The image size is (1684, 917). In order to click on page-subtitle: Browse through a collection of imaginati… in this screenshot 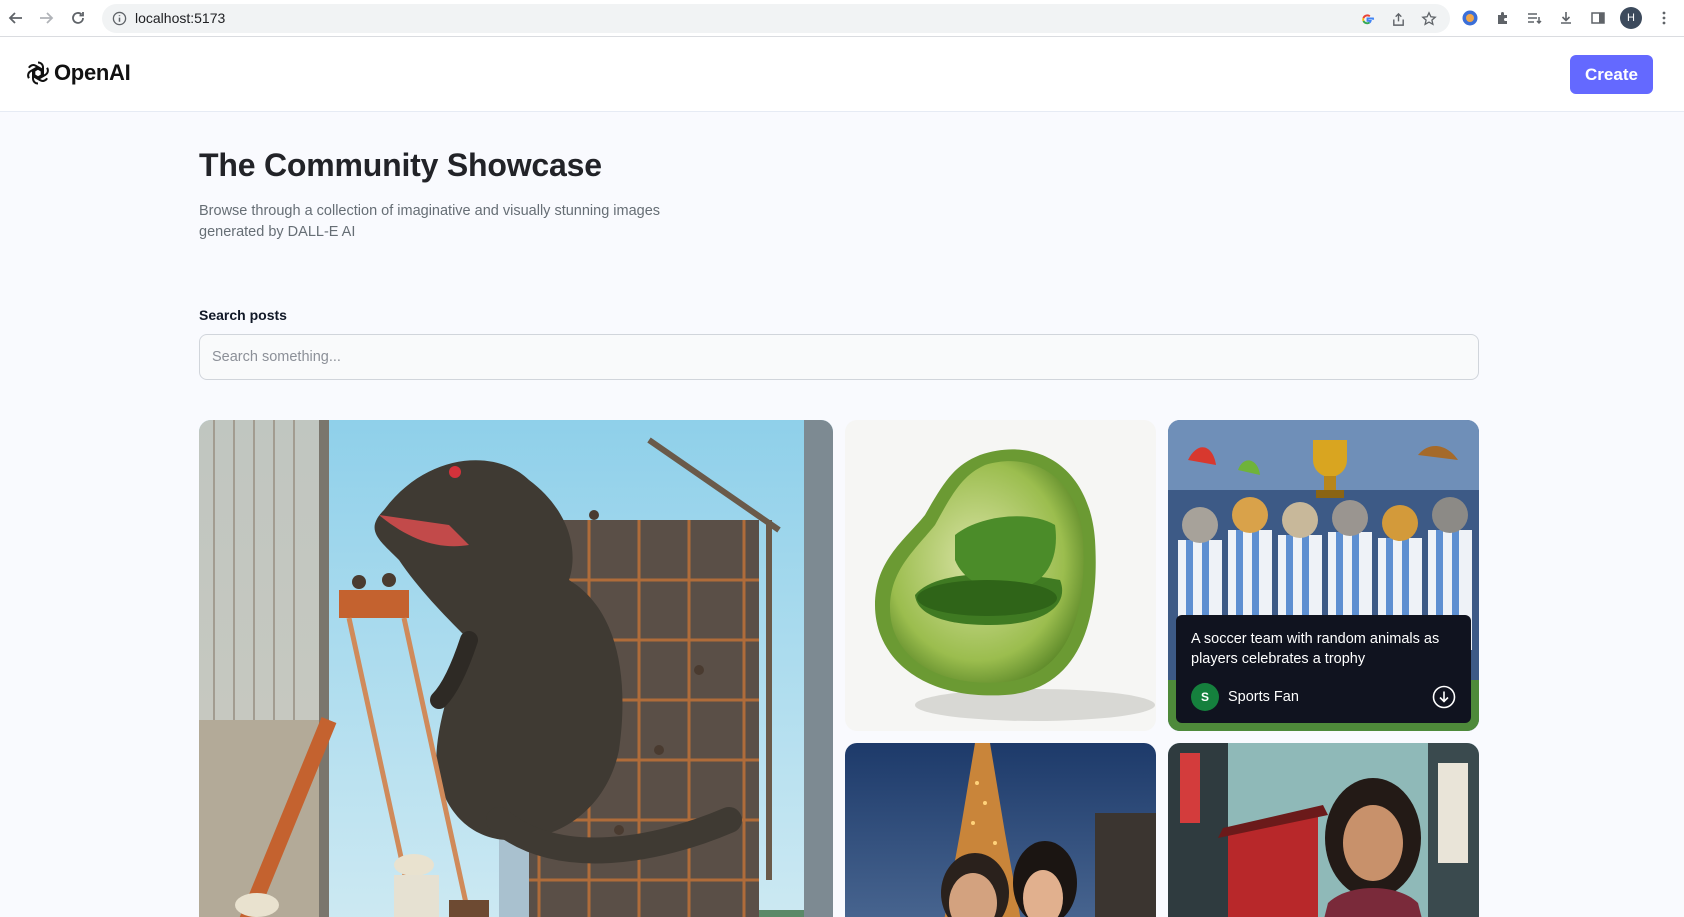, I will do `click(430, 221)`.